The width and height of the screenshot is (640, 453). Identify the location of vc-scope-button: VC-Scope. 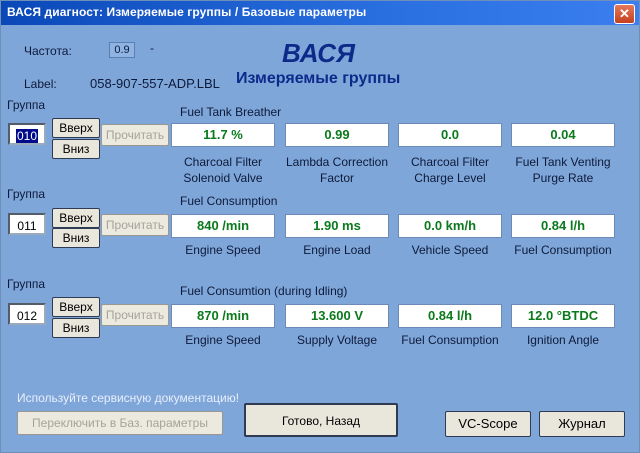
(488, 424).